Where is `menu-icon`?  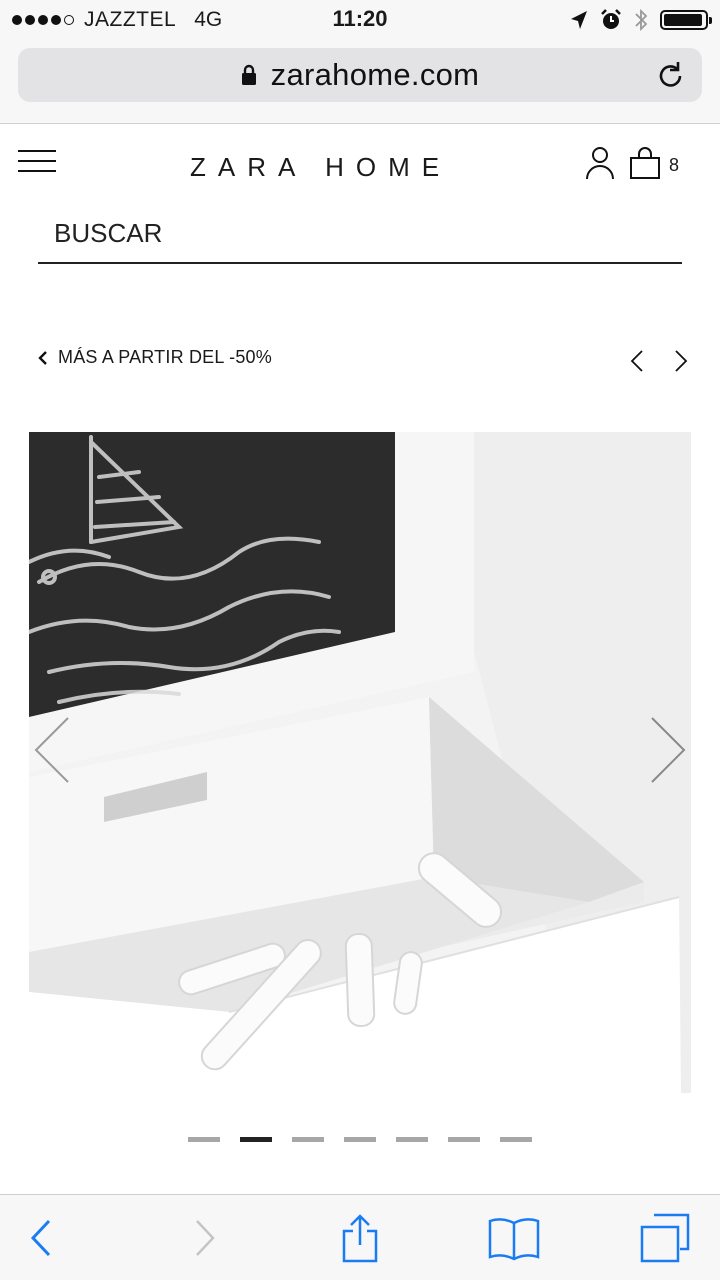 menu-icon is located at coordinates (37, 161).